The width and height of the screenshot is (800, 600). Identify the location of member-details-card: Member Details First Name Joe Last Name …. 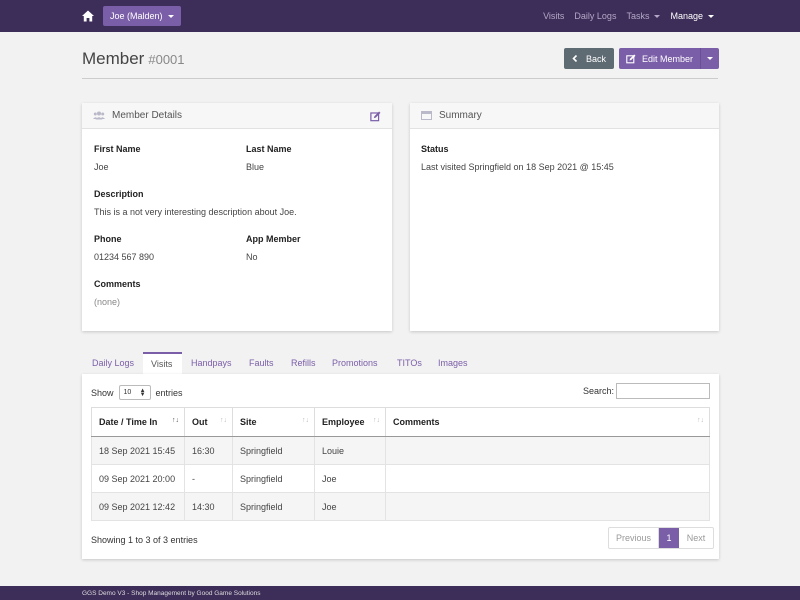
(237, 217).